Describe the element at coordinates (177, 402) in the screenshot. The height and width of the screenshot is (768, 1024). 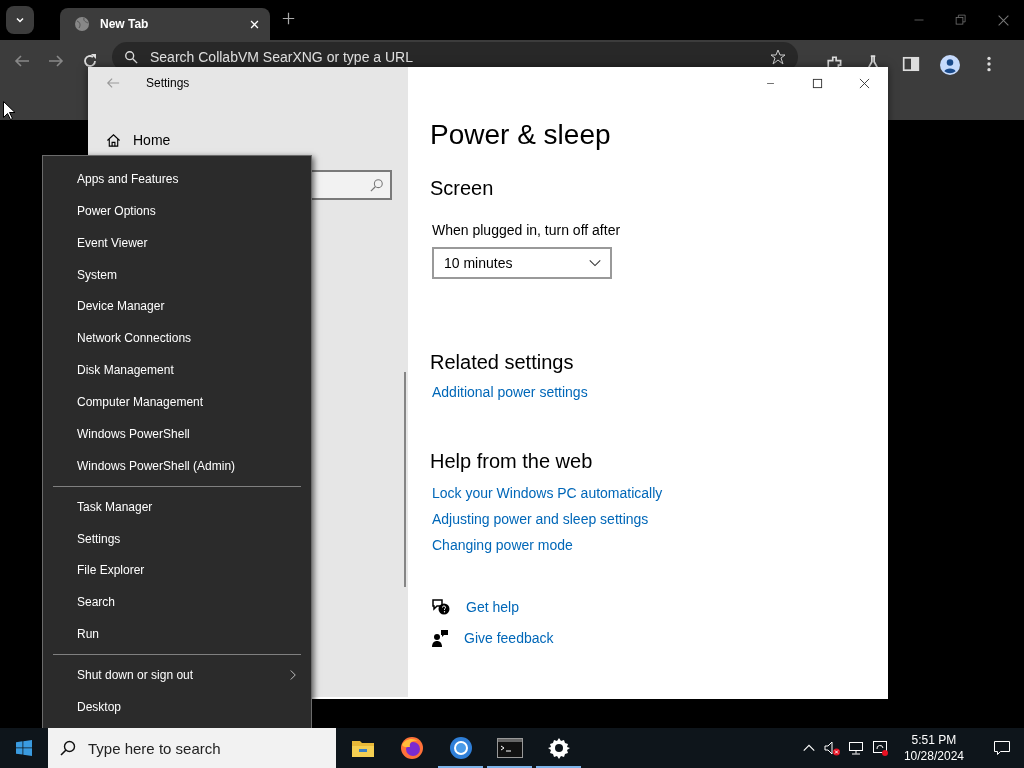
I see `menu-item: Computer Management` at that location.